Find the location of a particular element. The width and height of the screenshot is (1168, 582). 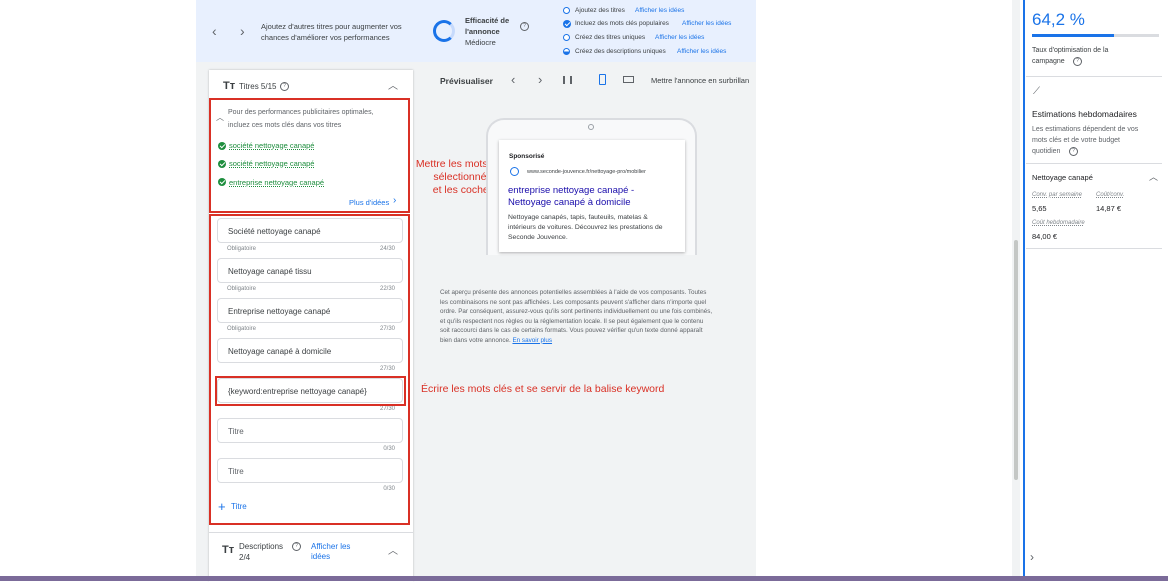

suggestion-text: Ajoutez des titres is located at coordinates (600, 10).